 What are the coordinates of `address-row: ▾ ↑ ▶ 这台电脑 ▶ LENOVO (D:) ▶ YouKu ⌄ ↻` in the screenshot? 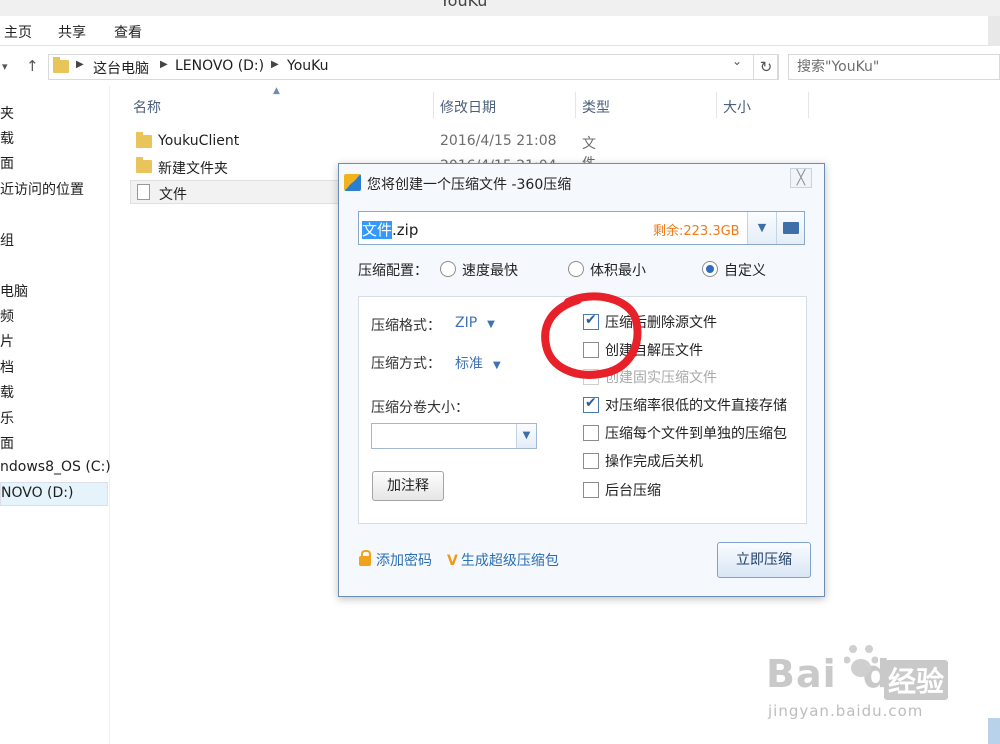 It's located at (500, 66).